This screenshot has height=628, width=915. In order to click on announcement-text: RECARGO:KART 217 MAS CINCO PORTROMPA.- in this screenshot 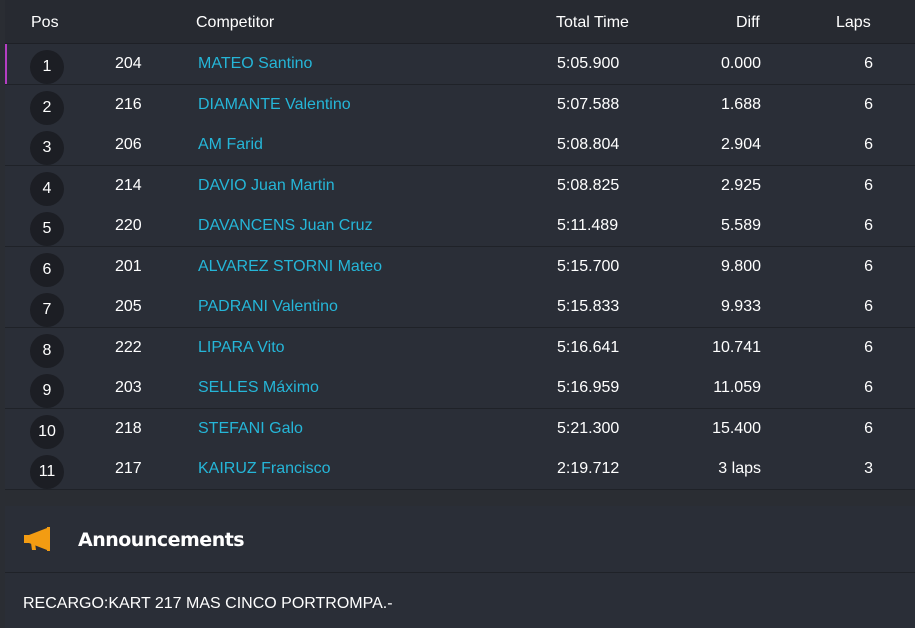, I will do `click(208, 603)`.